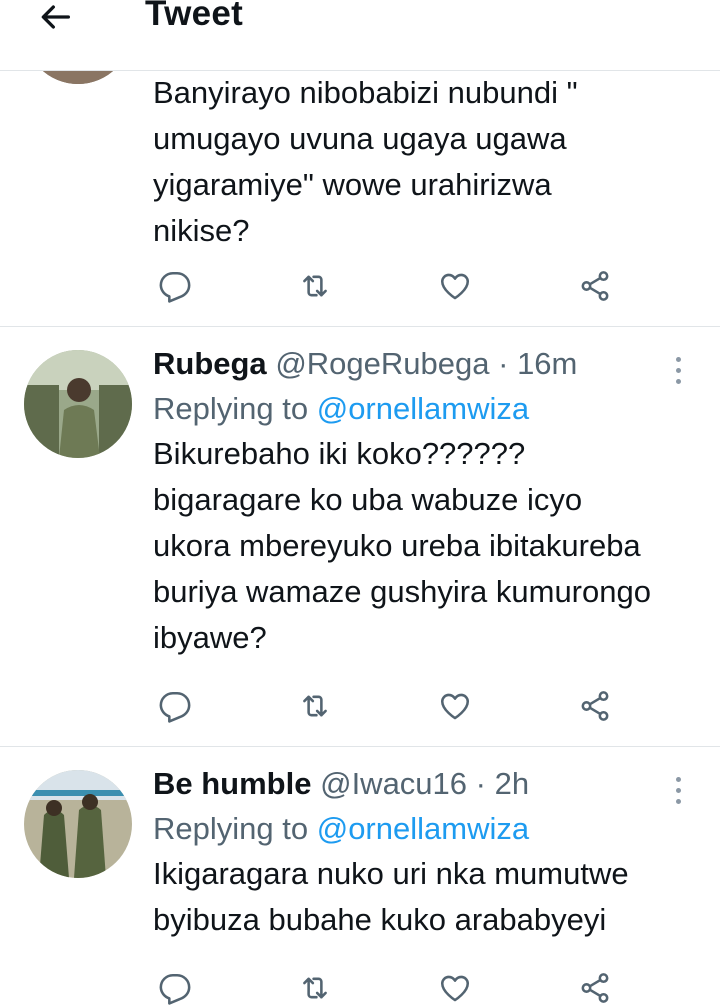  What do you see at coordinates (210, 363) in the screenshot?
I see `display-name: Rubega` at bounding box center [210, 363].